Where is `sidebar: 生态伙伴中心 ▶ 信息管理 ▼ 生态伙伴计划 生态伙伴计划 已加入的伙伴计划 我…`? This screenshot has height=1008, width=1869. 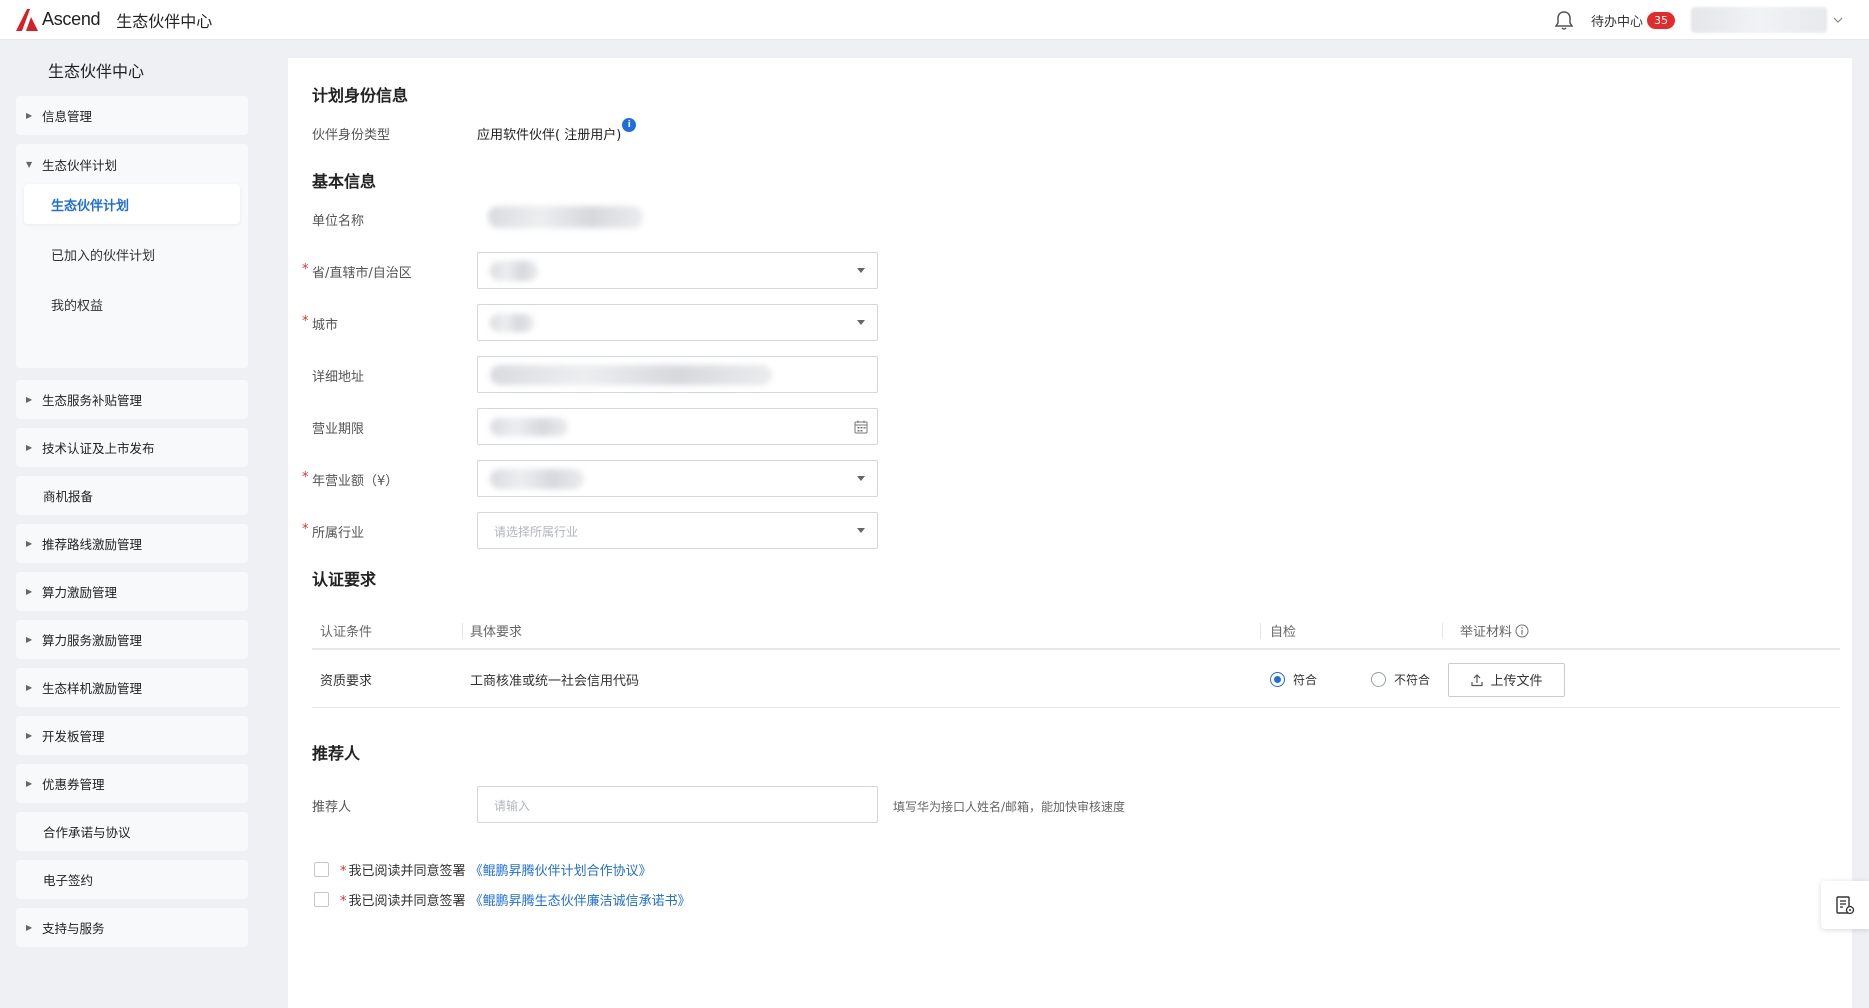 sidebar: 生态伙伴中心 ▶ 信息管理 ▼ 生态伙伴计划 生态伙伴计划 已加入的伙伴计划 我… is located at coordinates (132, 524).